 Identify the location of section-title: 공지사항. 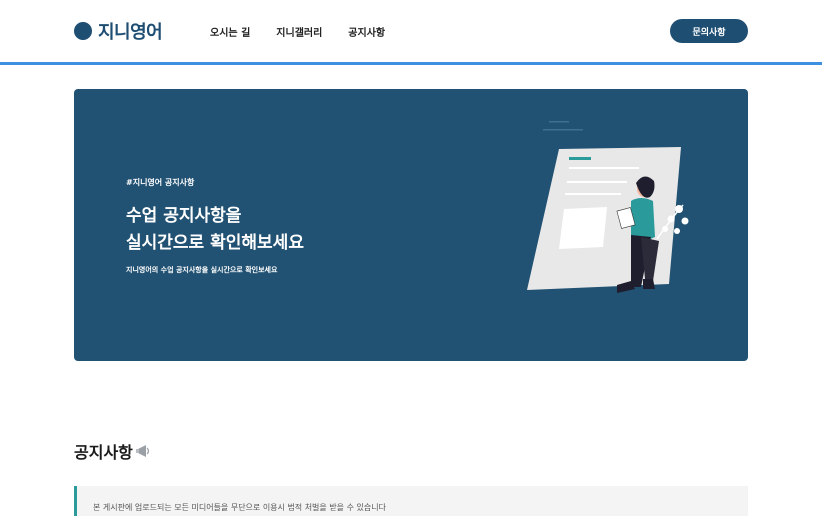
(103, 452).